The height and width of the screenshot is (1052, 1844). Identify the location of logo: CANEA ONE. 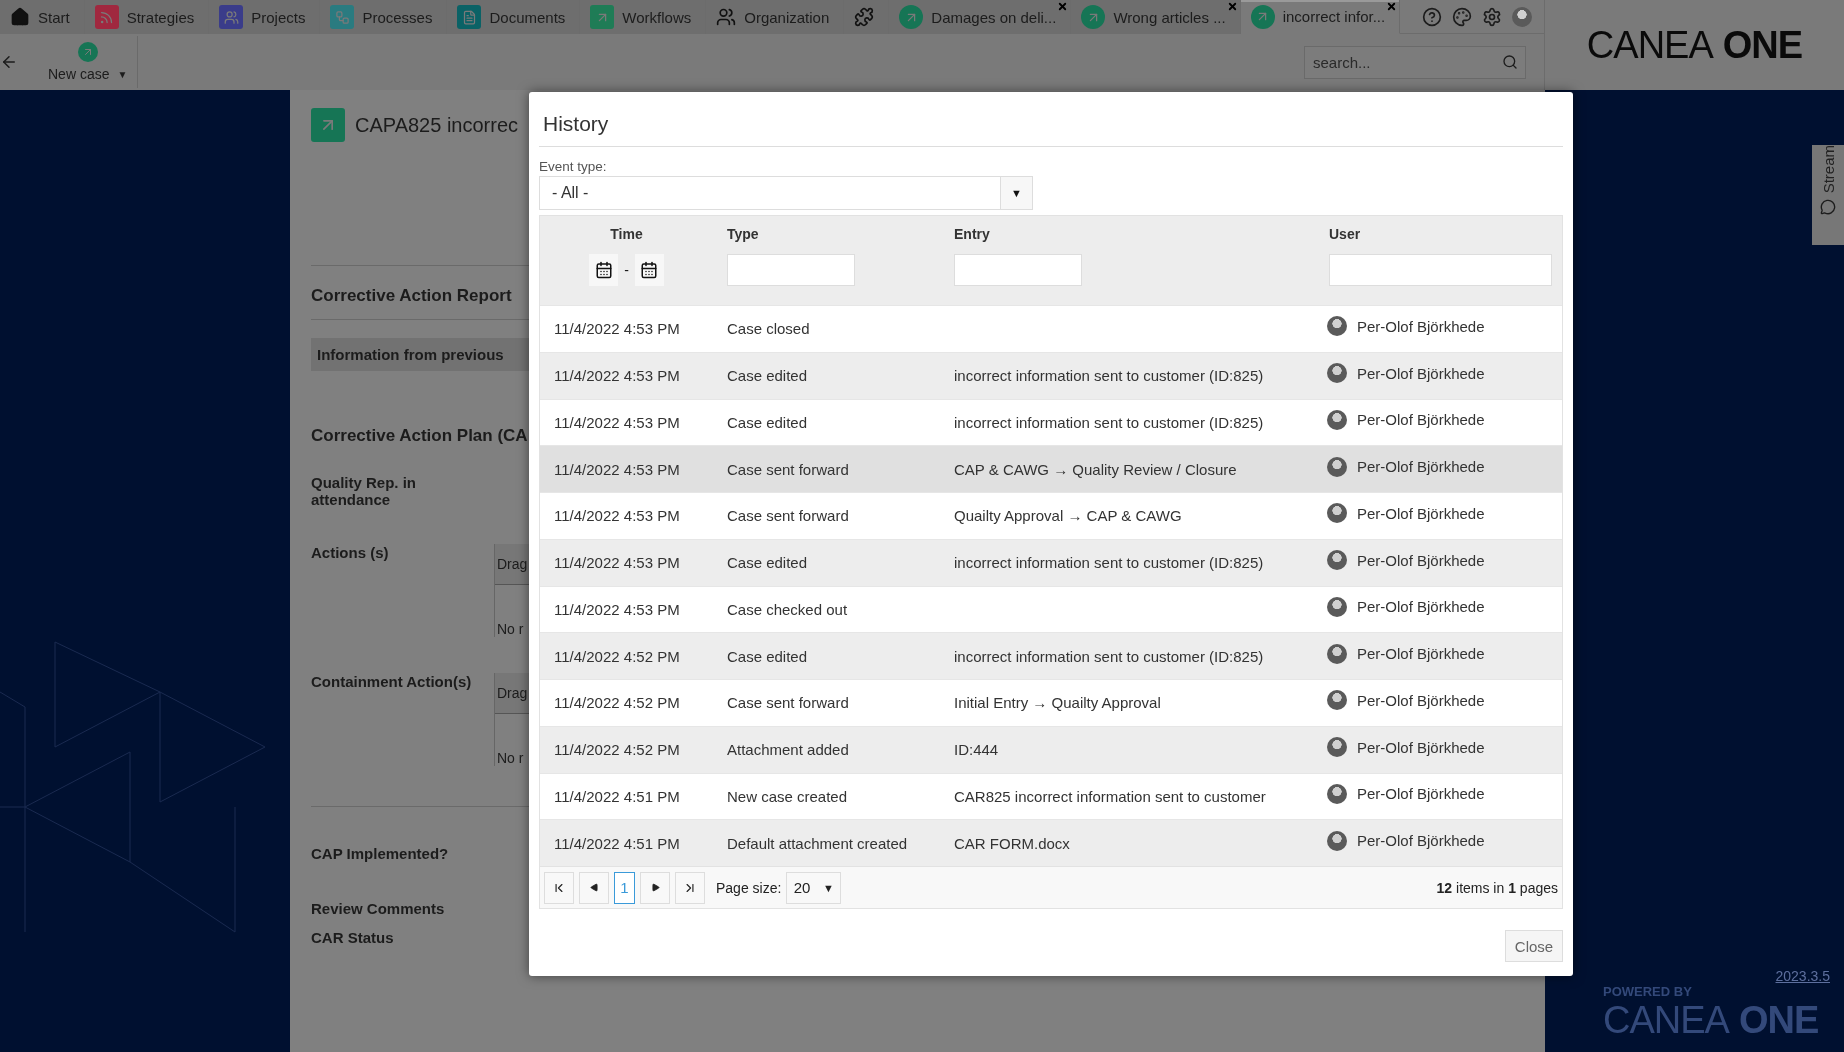
(1694, 45).